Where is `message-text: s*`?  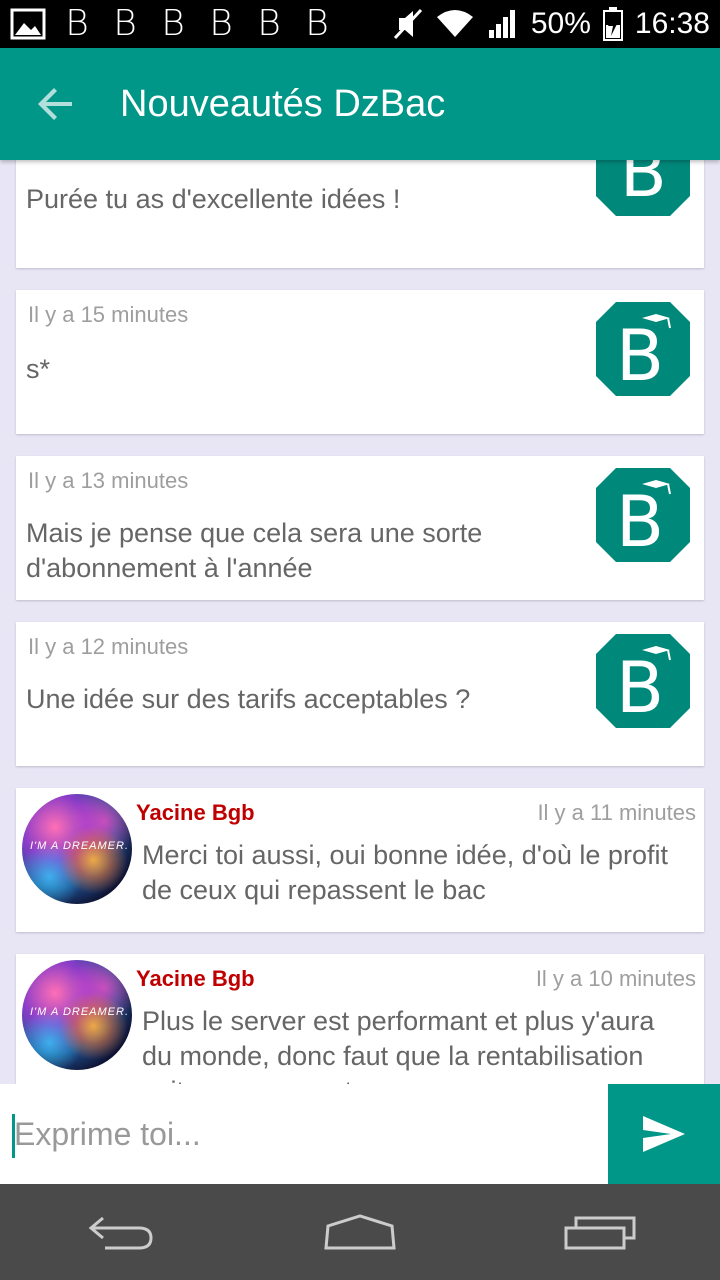
message-text: s* is located at coordinates (38, 369).